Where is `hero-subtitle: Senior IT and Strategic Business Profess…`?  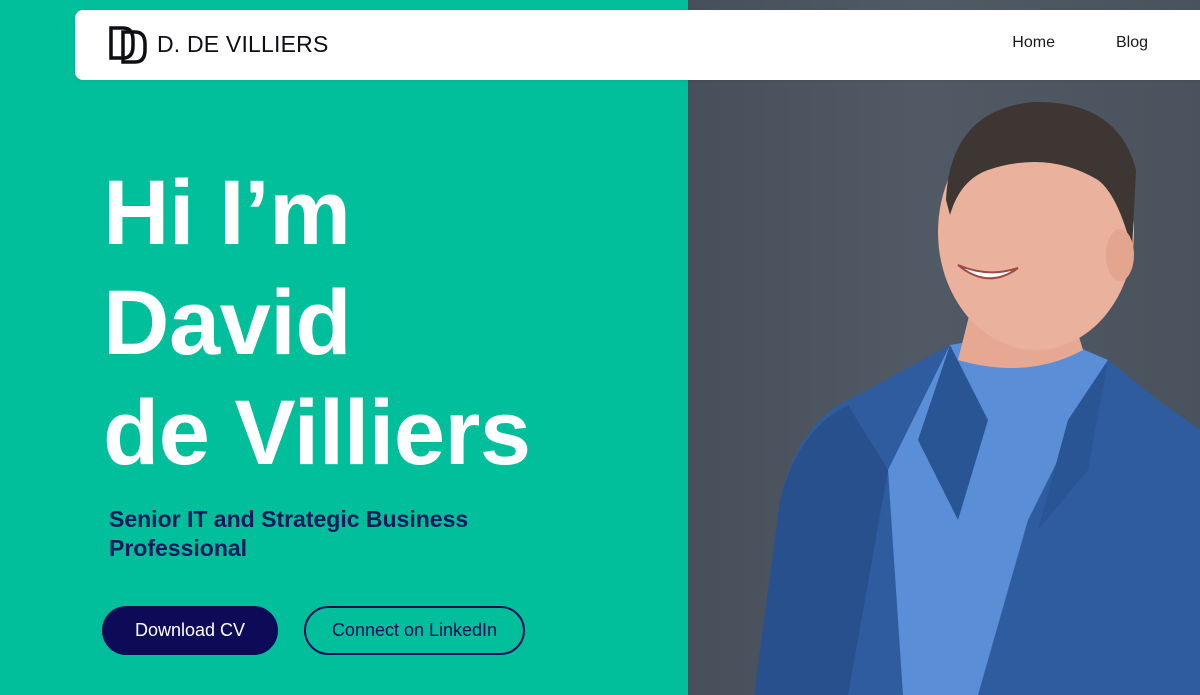
hero-subtitle: Senior IT and Strategic Business Profess… is located at coordinates (289, 533).